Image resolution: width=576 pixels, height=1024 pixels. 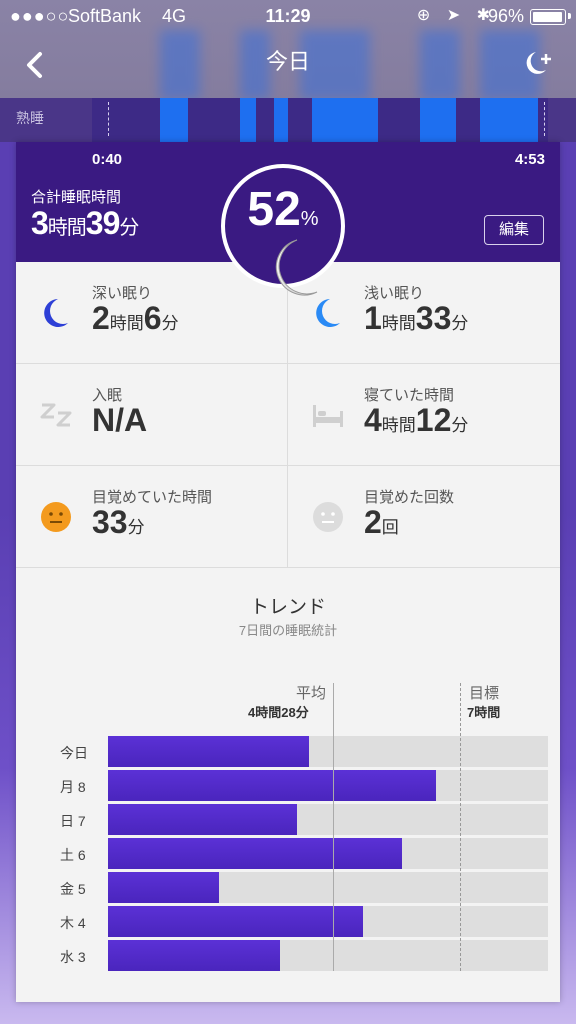 I want to click on face-icon, so click(x=328, y=517).